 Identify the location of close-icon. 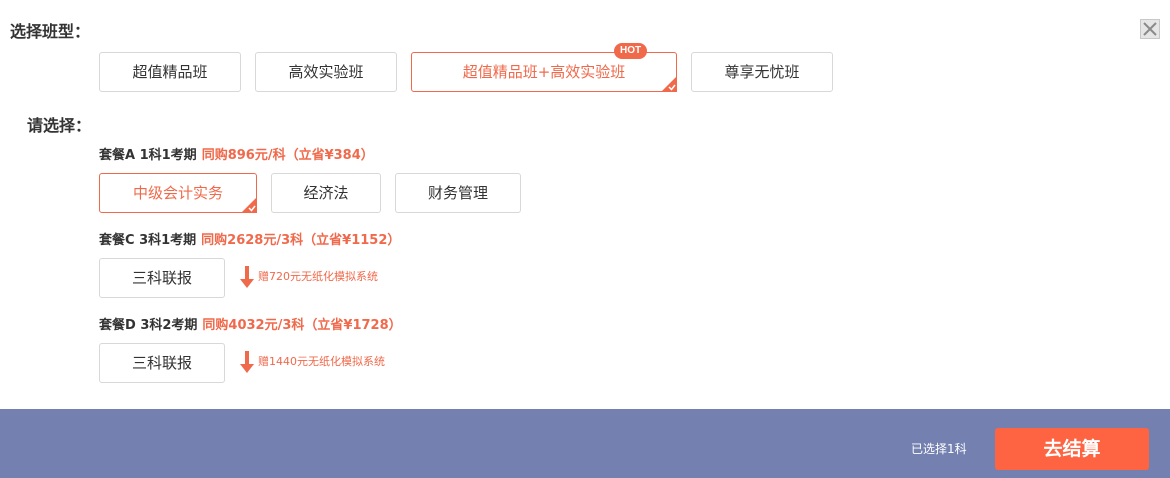
(1150, 29).